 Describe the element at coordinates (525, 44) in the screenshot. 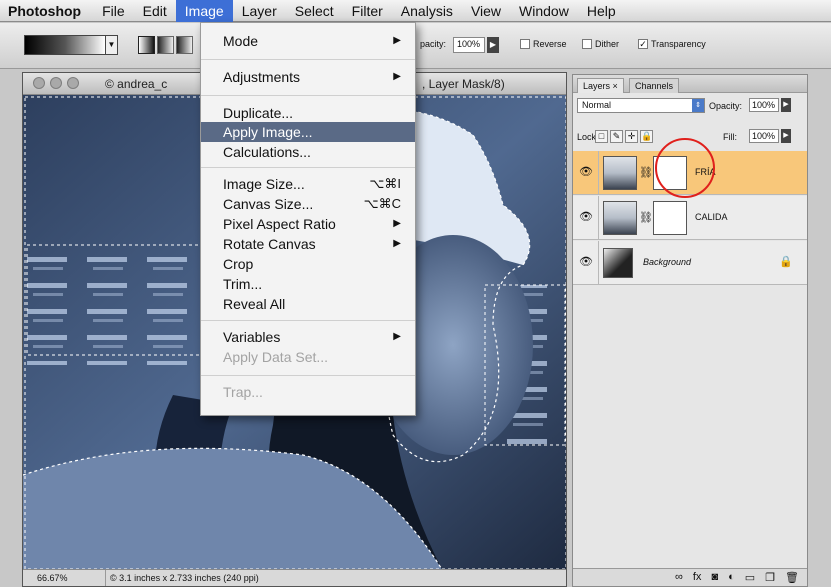

I see `reverse-checkbox-box` at that location.